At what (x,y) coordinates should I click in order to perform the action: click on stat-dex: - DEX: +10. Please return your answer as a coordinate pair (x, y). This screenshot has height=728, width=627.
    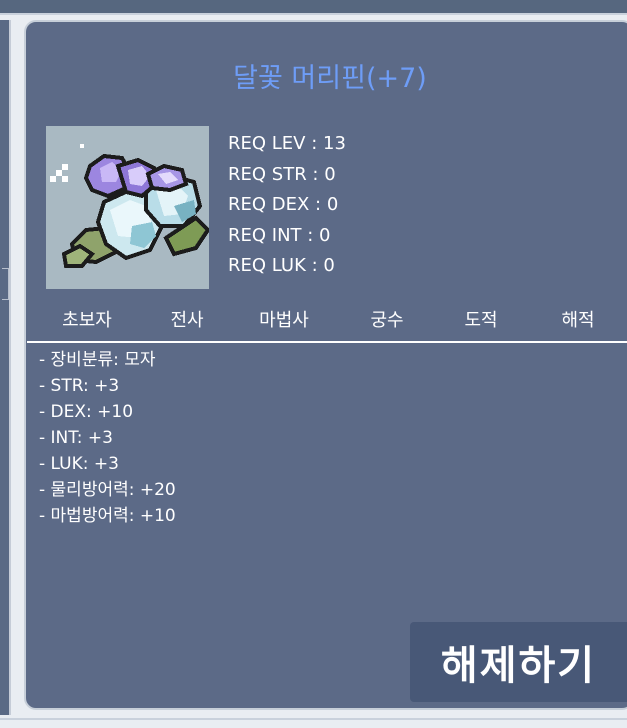
    Looking at the image, I should click on (86, 412).